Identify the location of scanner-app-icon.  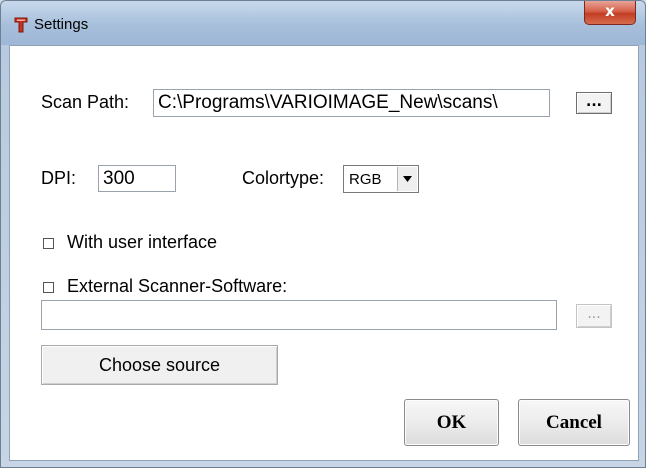
(21, 25).